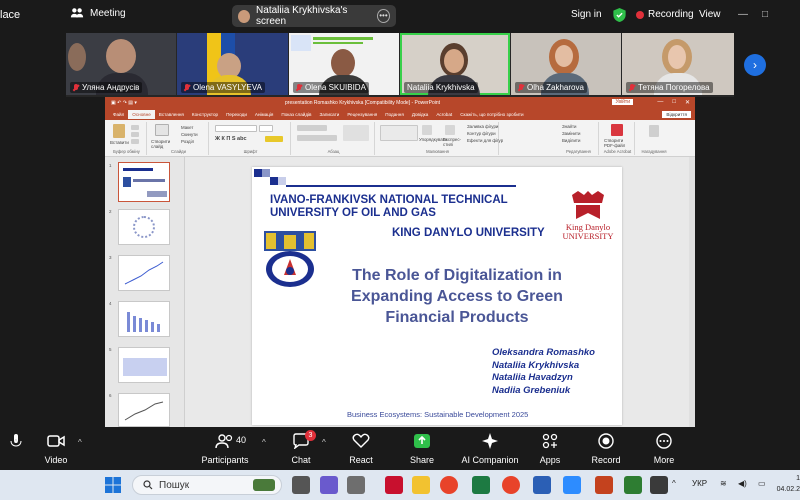 This screenshot has width=800, height=500. I want to click on meeting-button: Meeting, so click(98, 13).